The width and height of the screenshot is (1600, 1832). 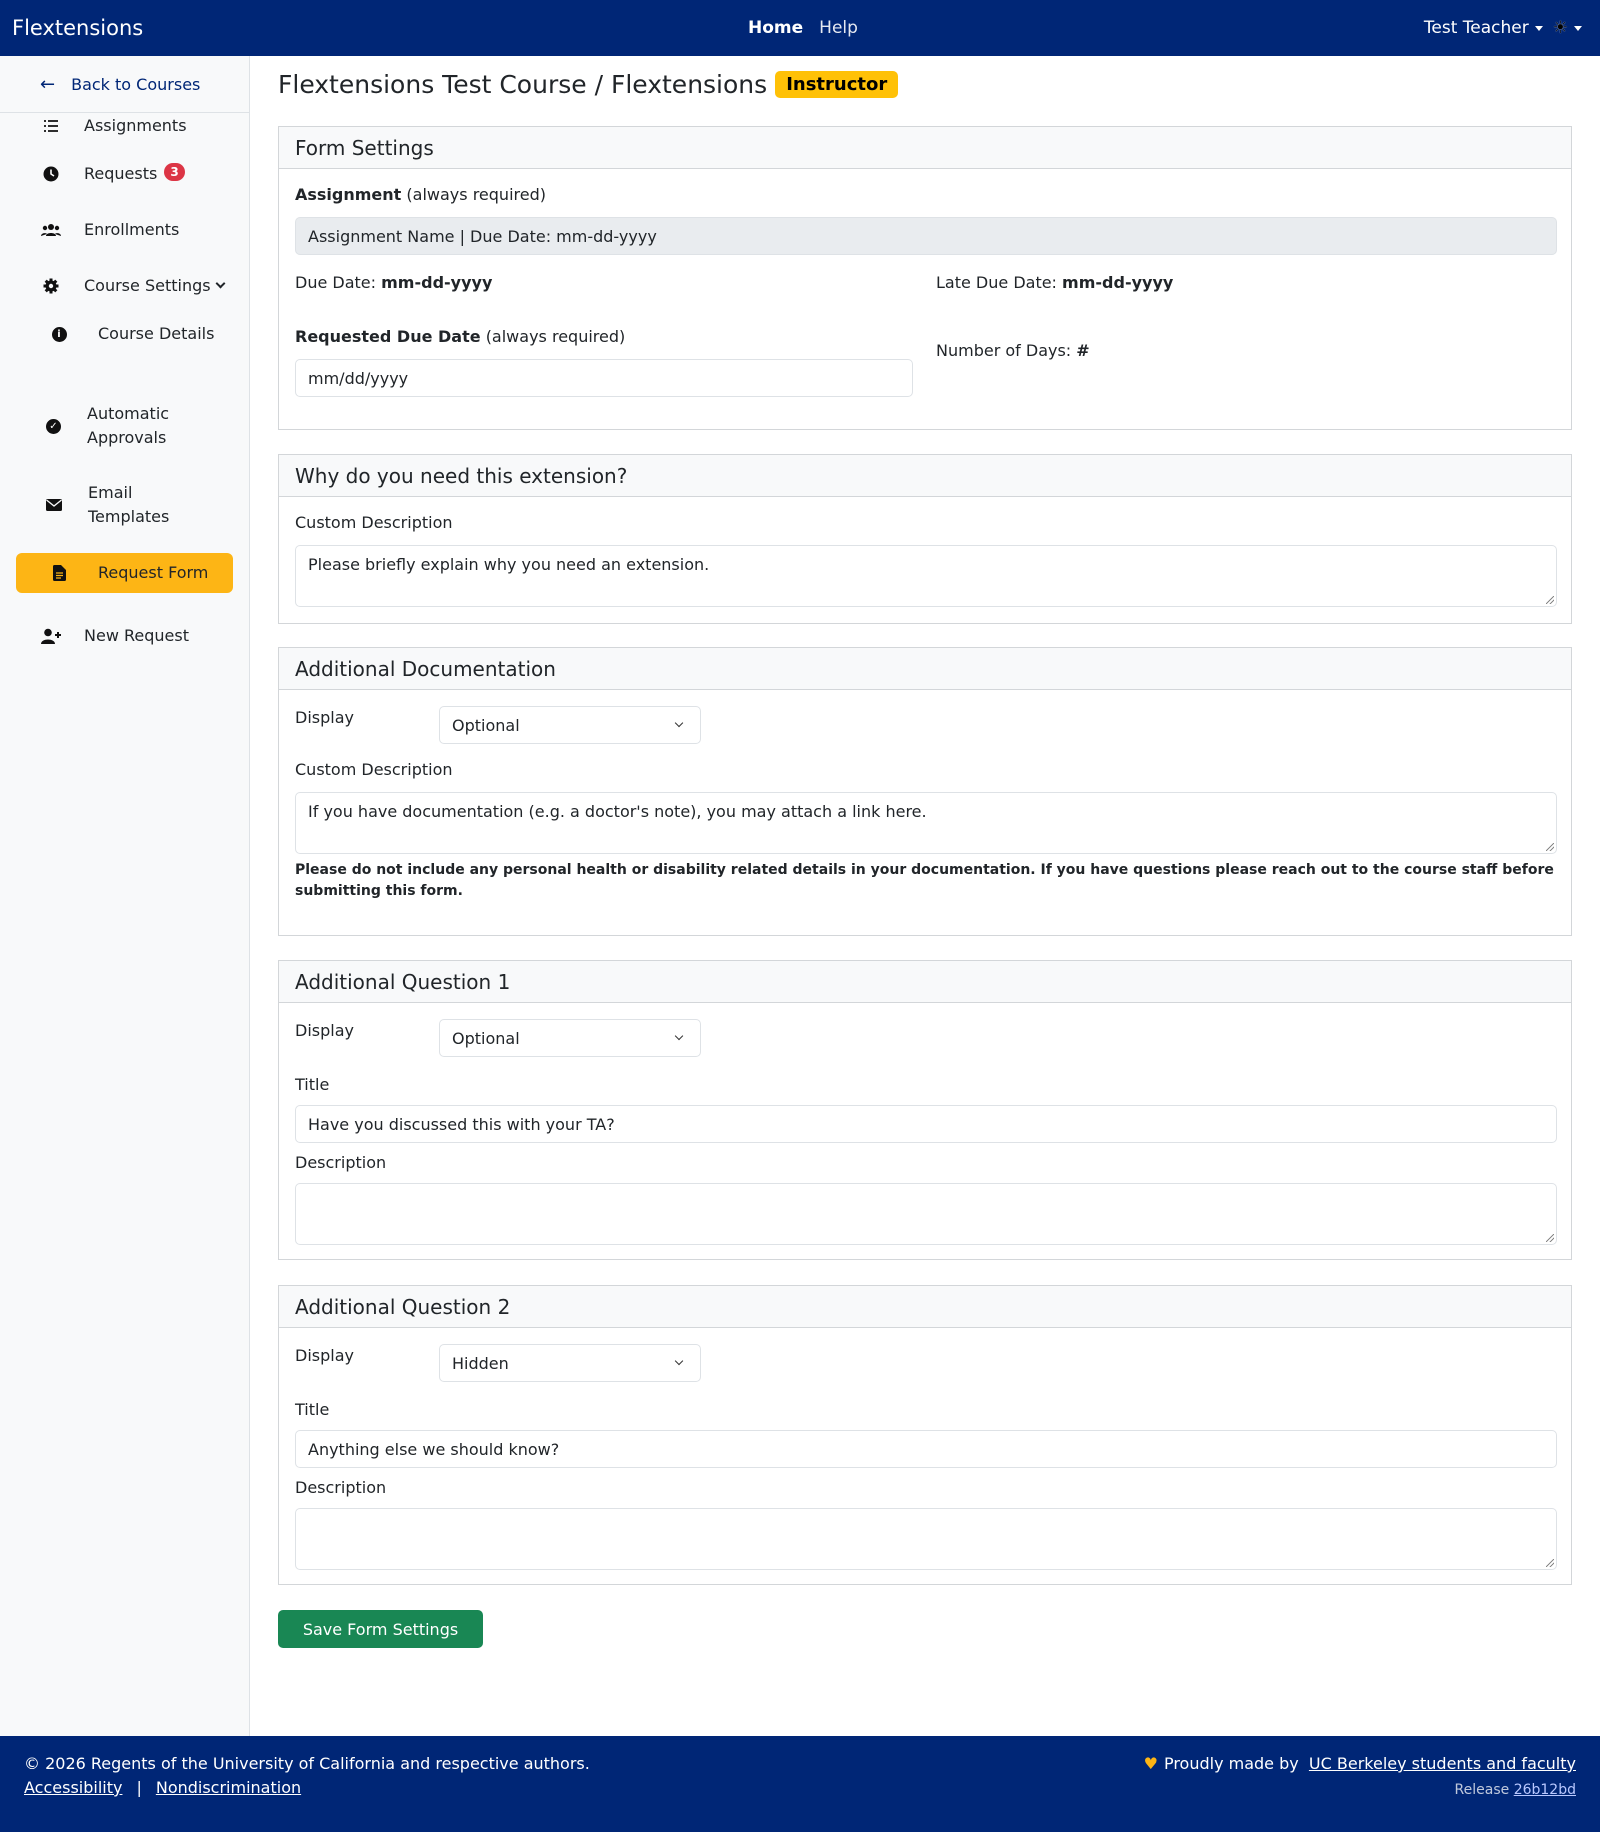 What do you see at coordinates (925, 1307) in the screenshot?
I see `card-header: Additional Question 2` at bounding box center [925, 1307].